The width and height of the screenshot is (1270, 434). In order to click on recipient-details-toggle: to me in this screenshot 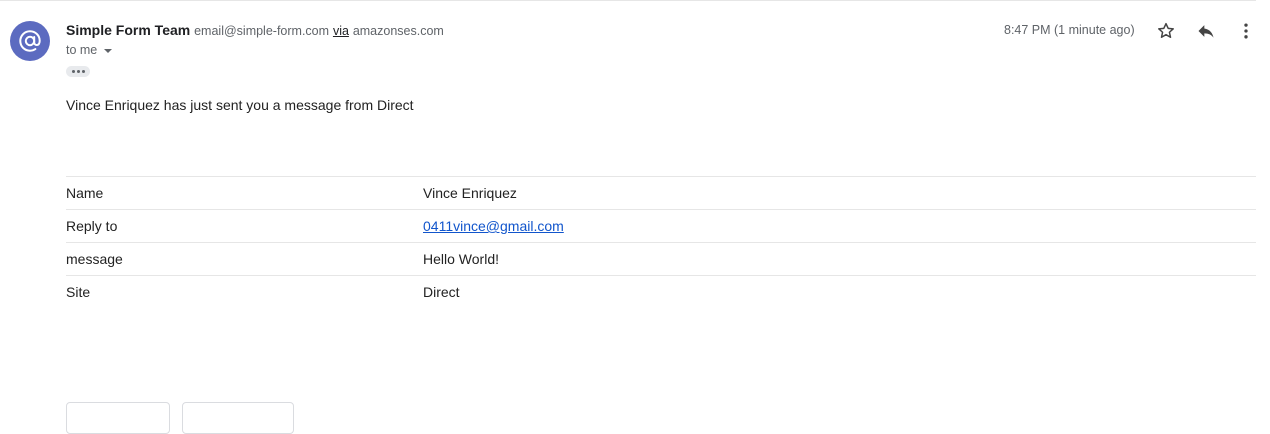, I will do `click(89, 50)`.